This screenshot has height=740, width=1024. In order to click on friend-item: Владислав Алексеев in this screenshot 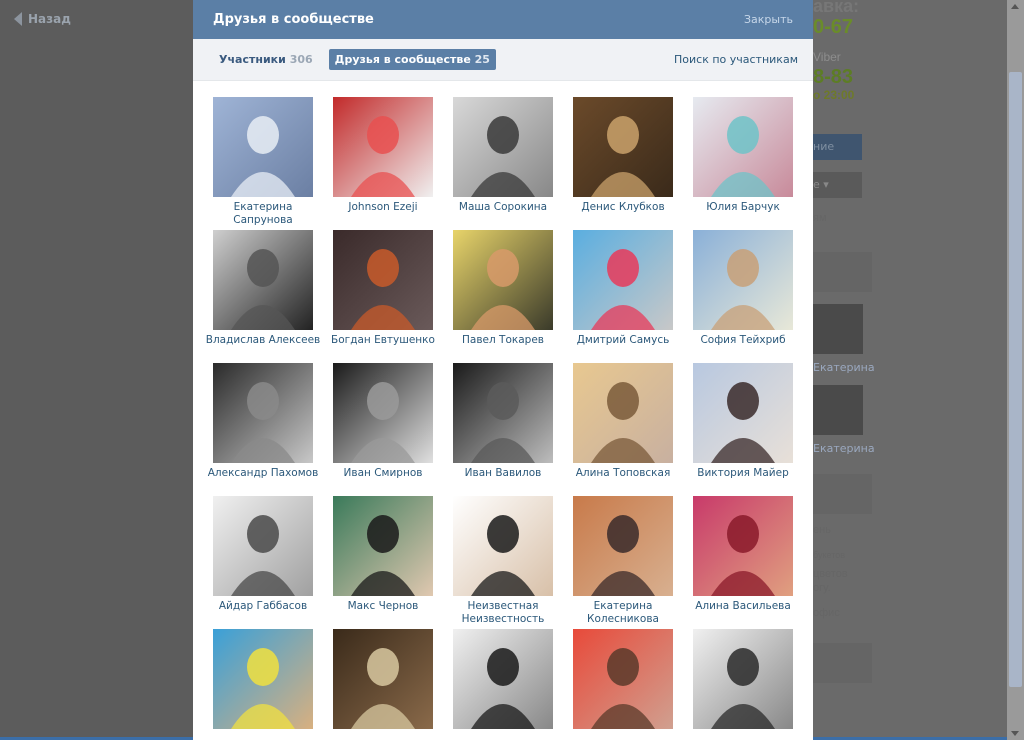, I will do `click(263, 288)`.